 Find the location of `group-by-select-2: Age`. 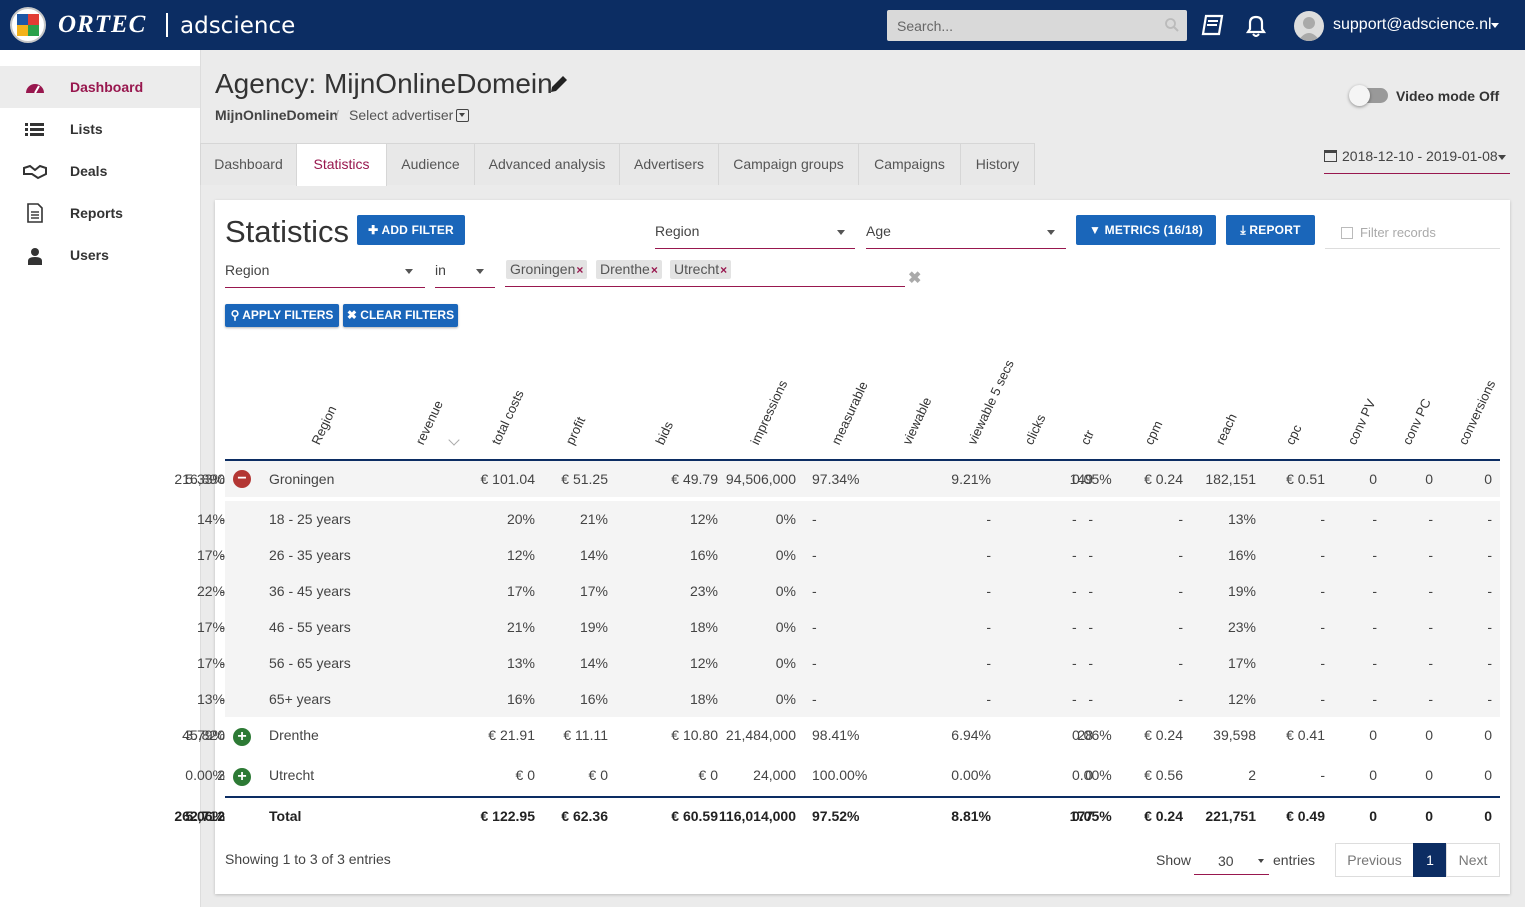

group-by-select-2: Age is located at coordinates (966, 232).